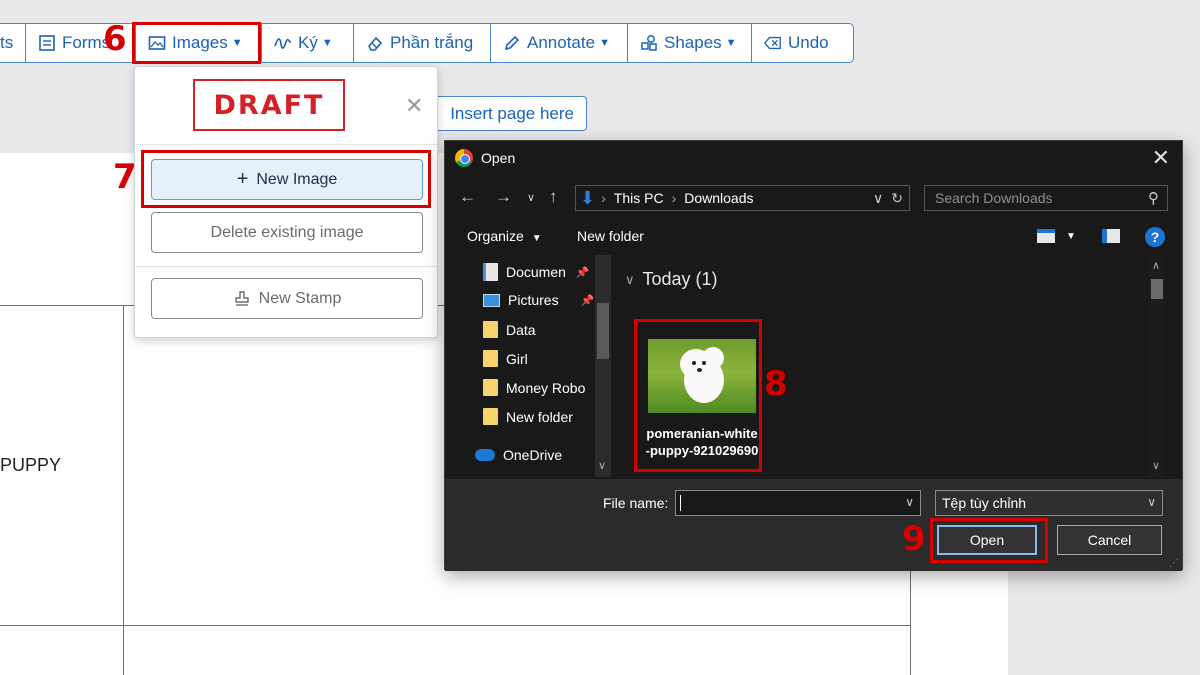 This screenshot has width=1200, height=675. I want to click on toolbar-sign-button: Ký ▼, so click(307, 43).